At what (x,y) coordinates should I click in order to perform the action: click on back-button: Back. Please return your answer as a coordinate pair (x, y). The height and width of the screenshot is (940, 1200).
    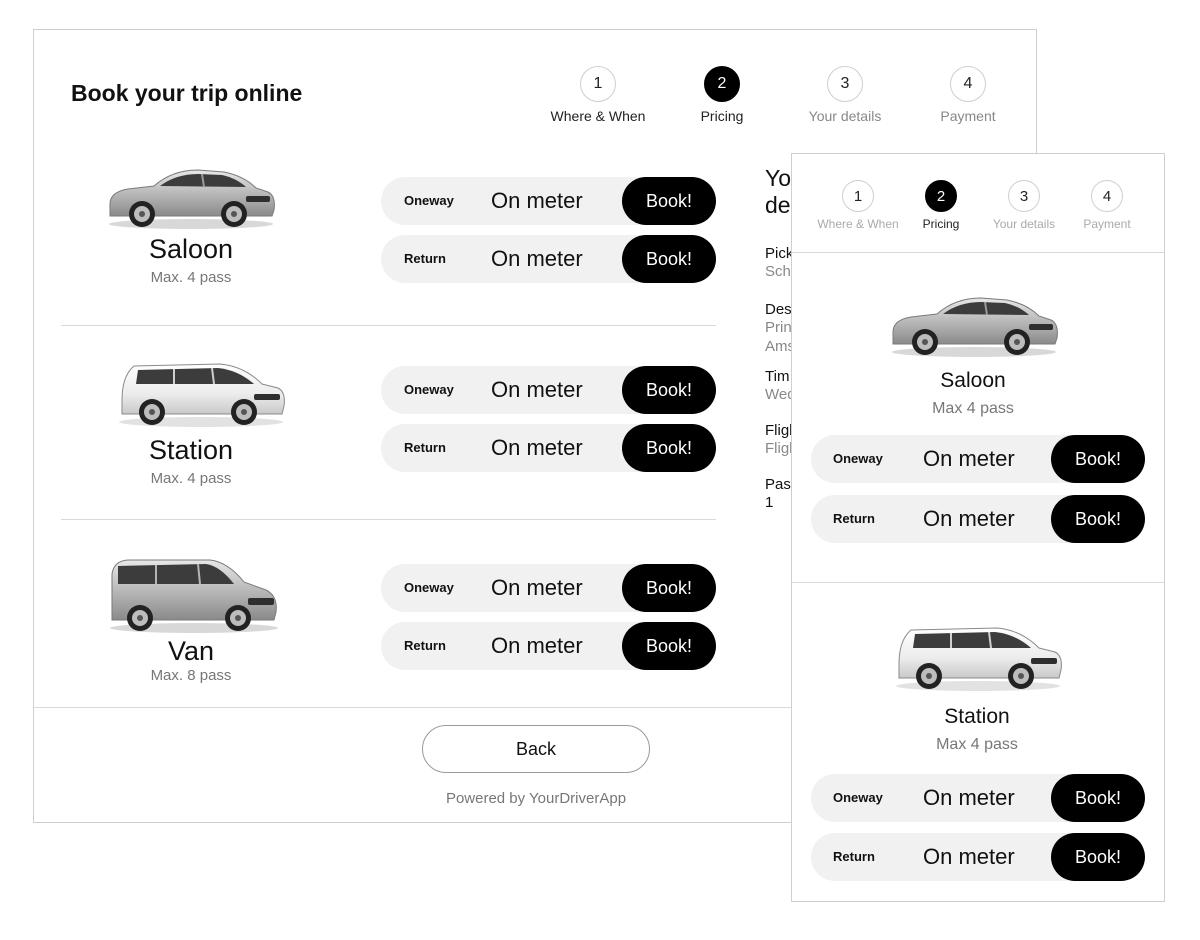
    Looking at the image, I should click on (536, 749).